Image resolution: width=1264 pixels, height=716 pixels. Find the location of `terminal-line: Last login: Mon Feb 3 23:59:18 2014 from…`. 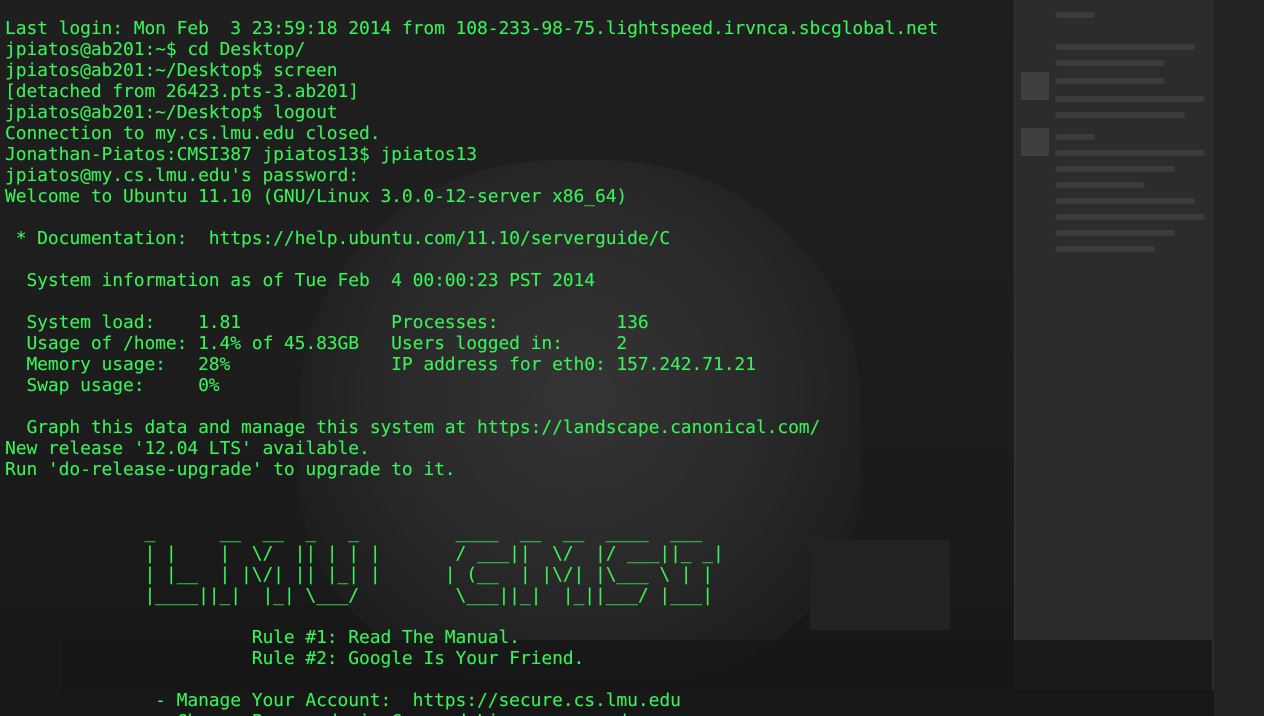

terminal-line: Last login: Mon Feb 3 23:59:18 2014 from… is located at coordinates (472, 28).